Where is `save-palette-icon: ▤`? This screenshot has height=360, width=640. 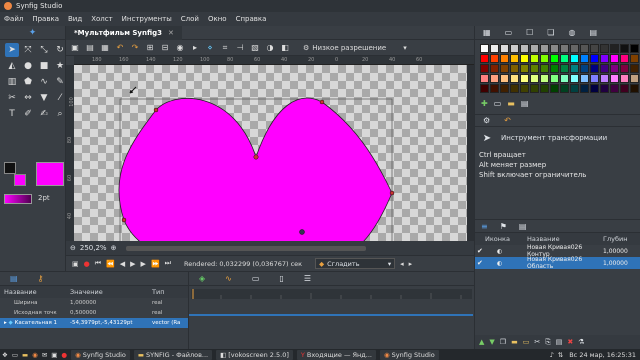
save-palette-icon: ▤ is located at coordinates (525, 103).